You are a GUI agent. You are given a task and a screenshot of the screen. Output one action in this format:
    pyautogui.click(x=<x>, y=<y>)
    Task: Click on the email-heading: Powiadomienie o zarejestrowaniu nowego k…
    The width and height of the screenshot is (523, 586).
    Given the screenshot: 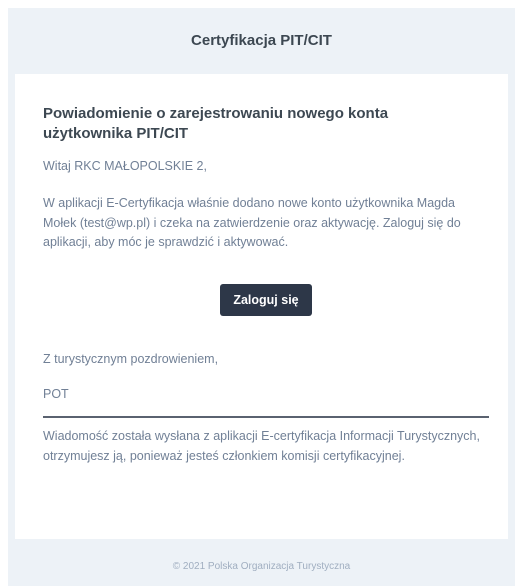 What is the action you would take?
    pyautogui.click(x=216, y=123)
    